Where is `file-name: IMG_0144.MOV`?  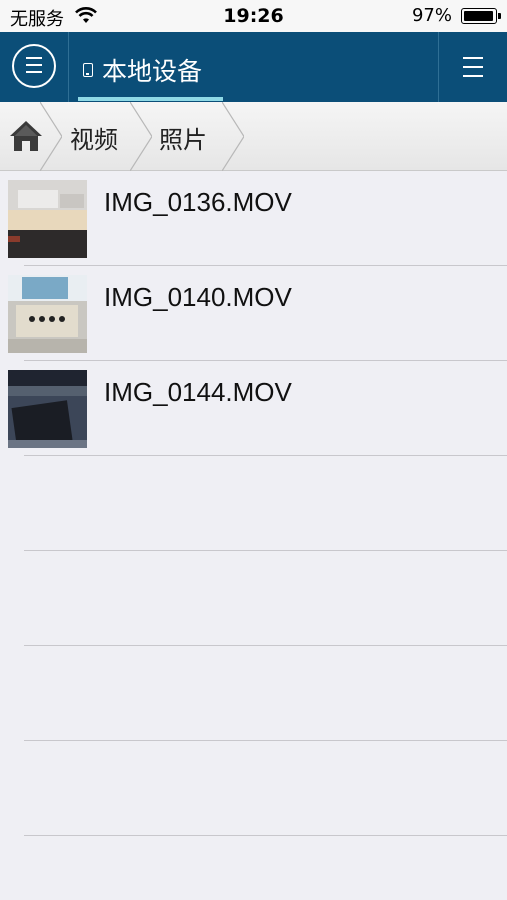 file-name: IMG_0144.MOV is located at coordinates (198, 392).